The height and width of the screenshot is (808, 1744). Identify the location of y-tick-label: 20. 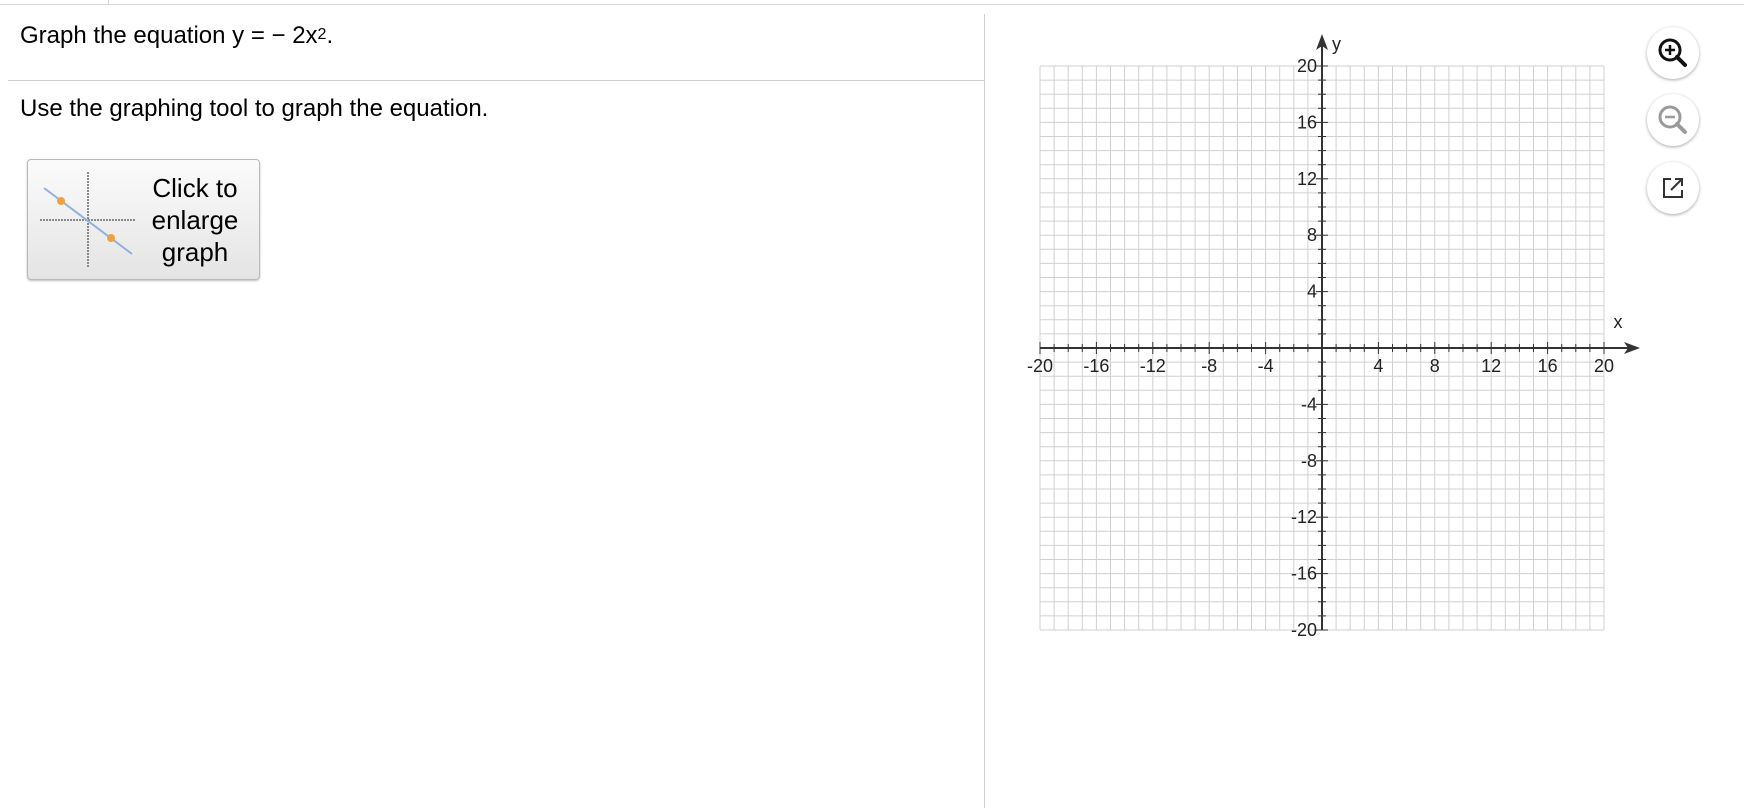
(1307, 66).